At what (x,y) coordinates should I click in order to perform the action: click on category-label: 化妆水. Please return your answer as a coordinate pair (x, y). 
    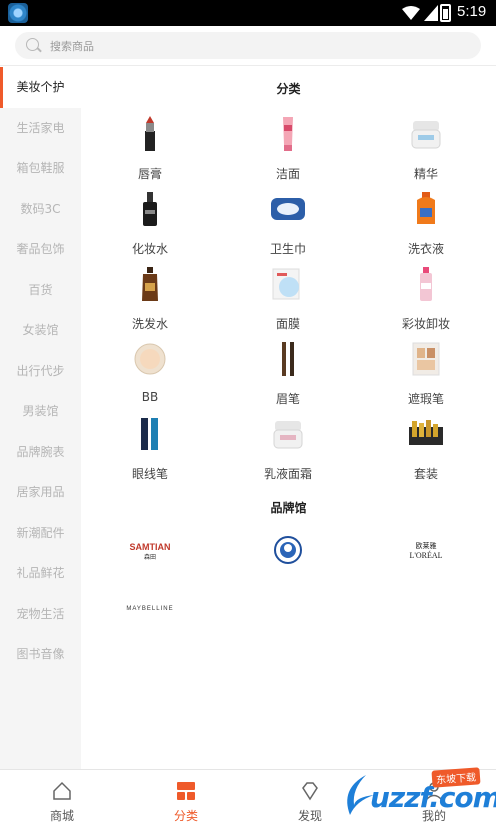
    Looking at the image, I should click on (149, 249).